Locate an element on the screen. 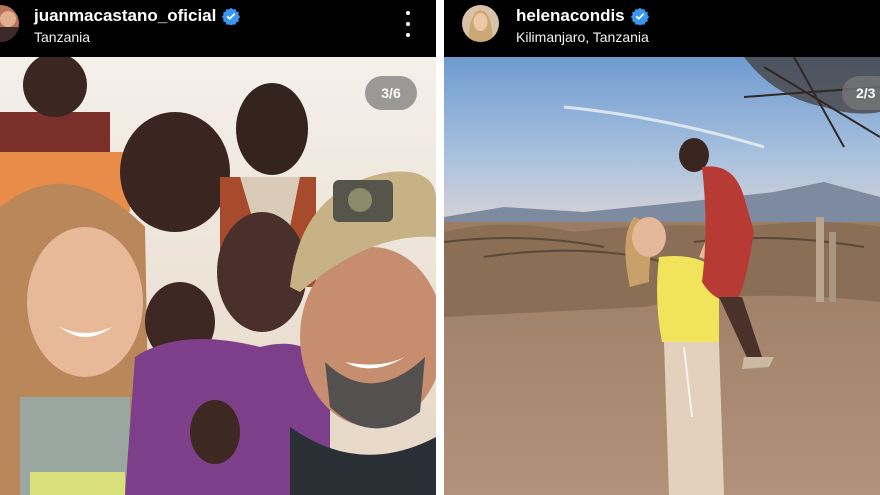  post-header: juanmacastano_oficial Tanzania is located at coordinates (218, 28).